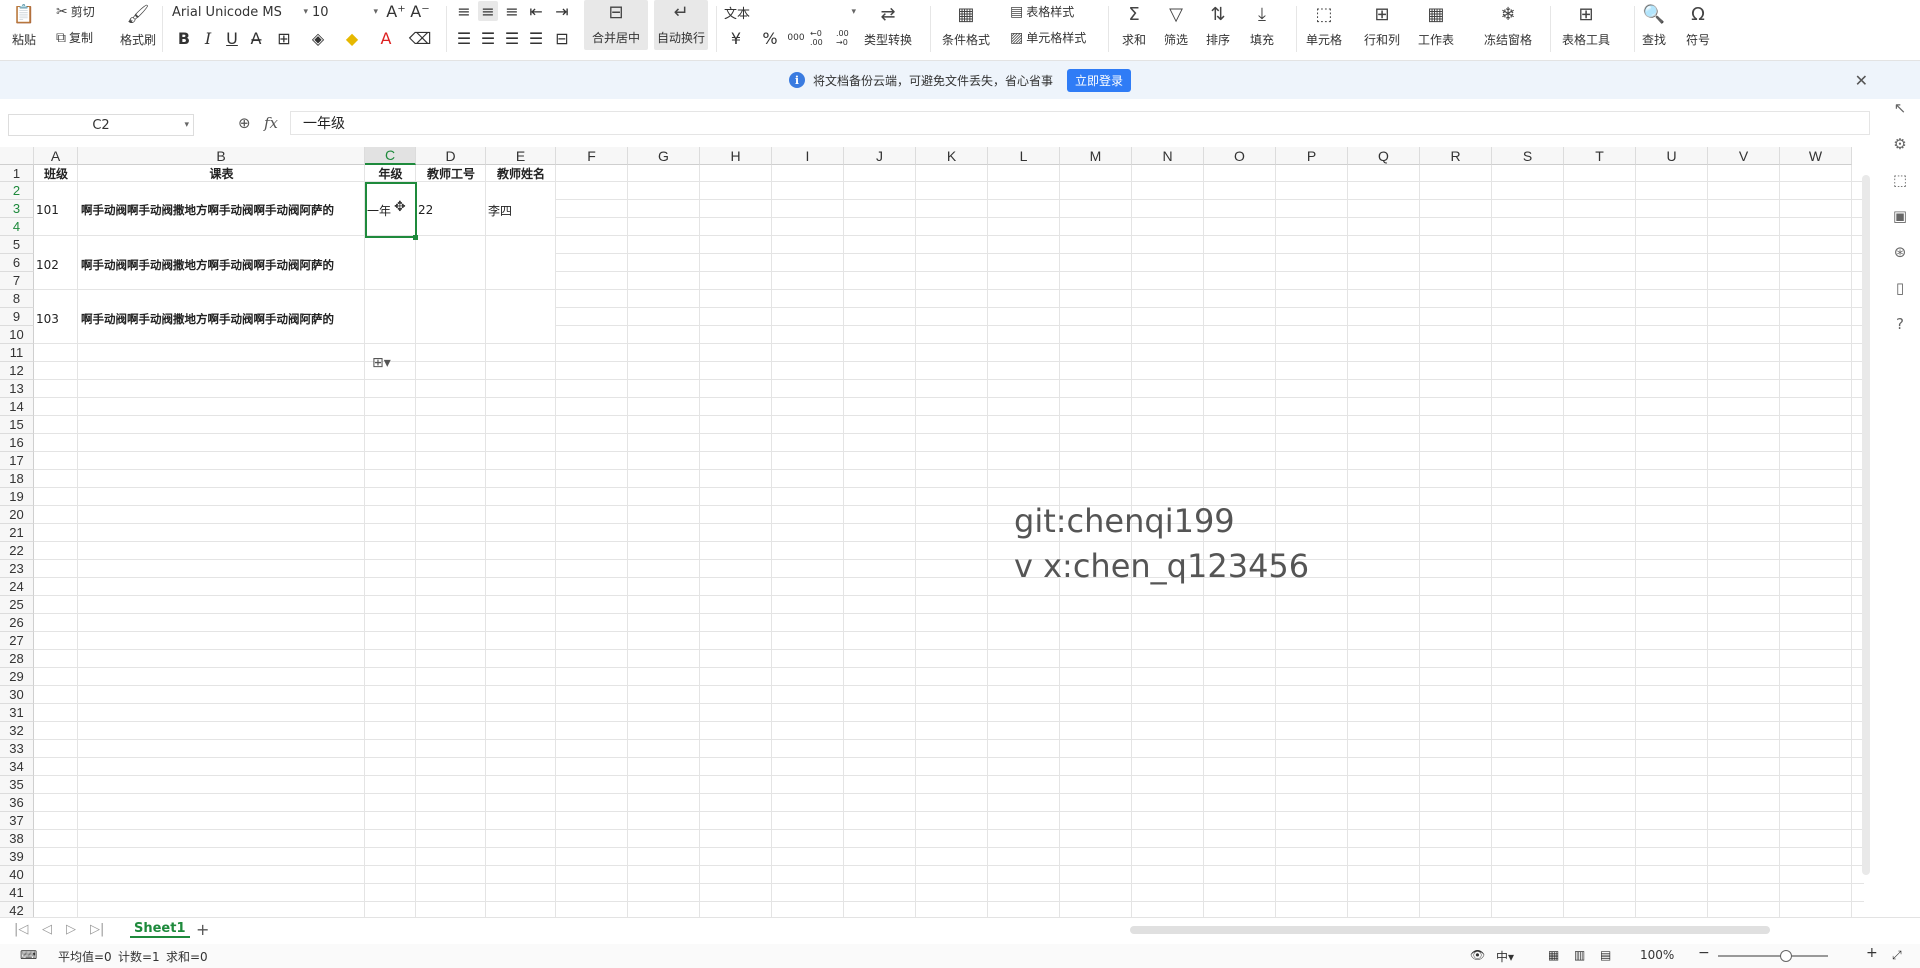 This screenshot has width=1920, height=968. What do you see at coordinates (138, 25) in the screenshot?
I see `format-painter-button: 🖌 格式刷` at bounding box center [138, 25].